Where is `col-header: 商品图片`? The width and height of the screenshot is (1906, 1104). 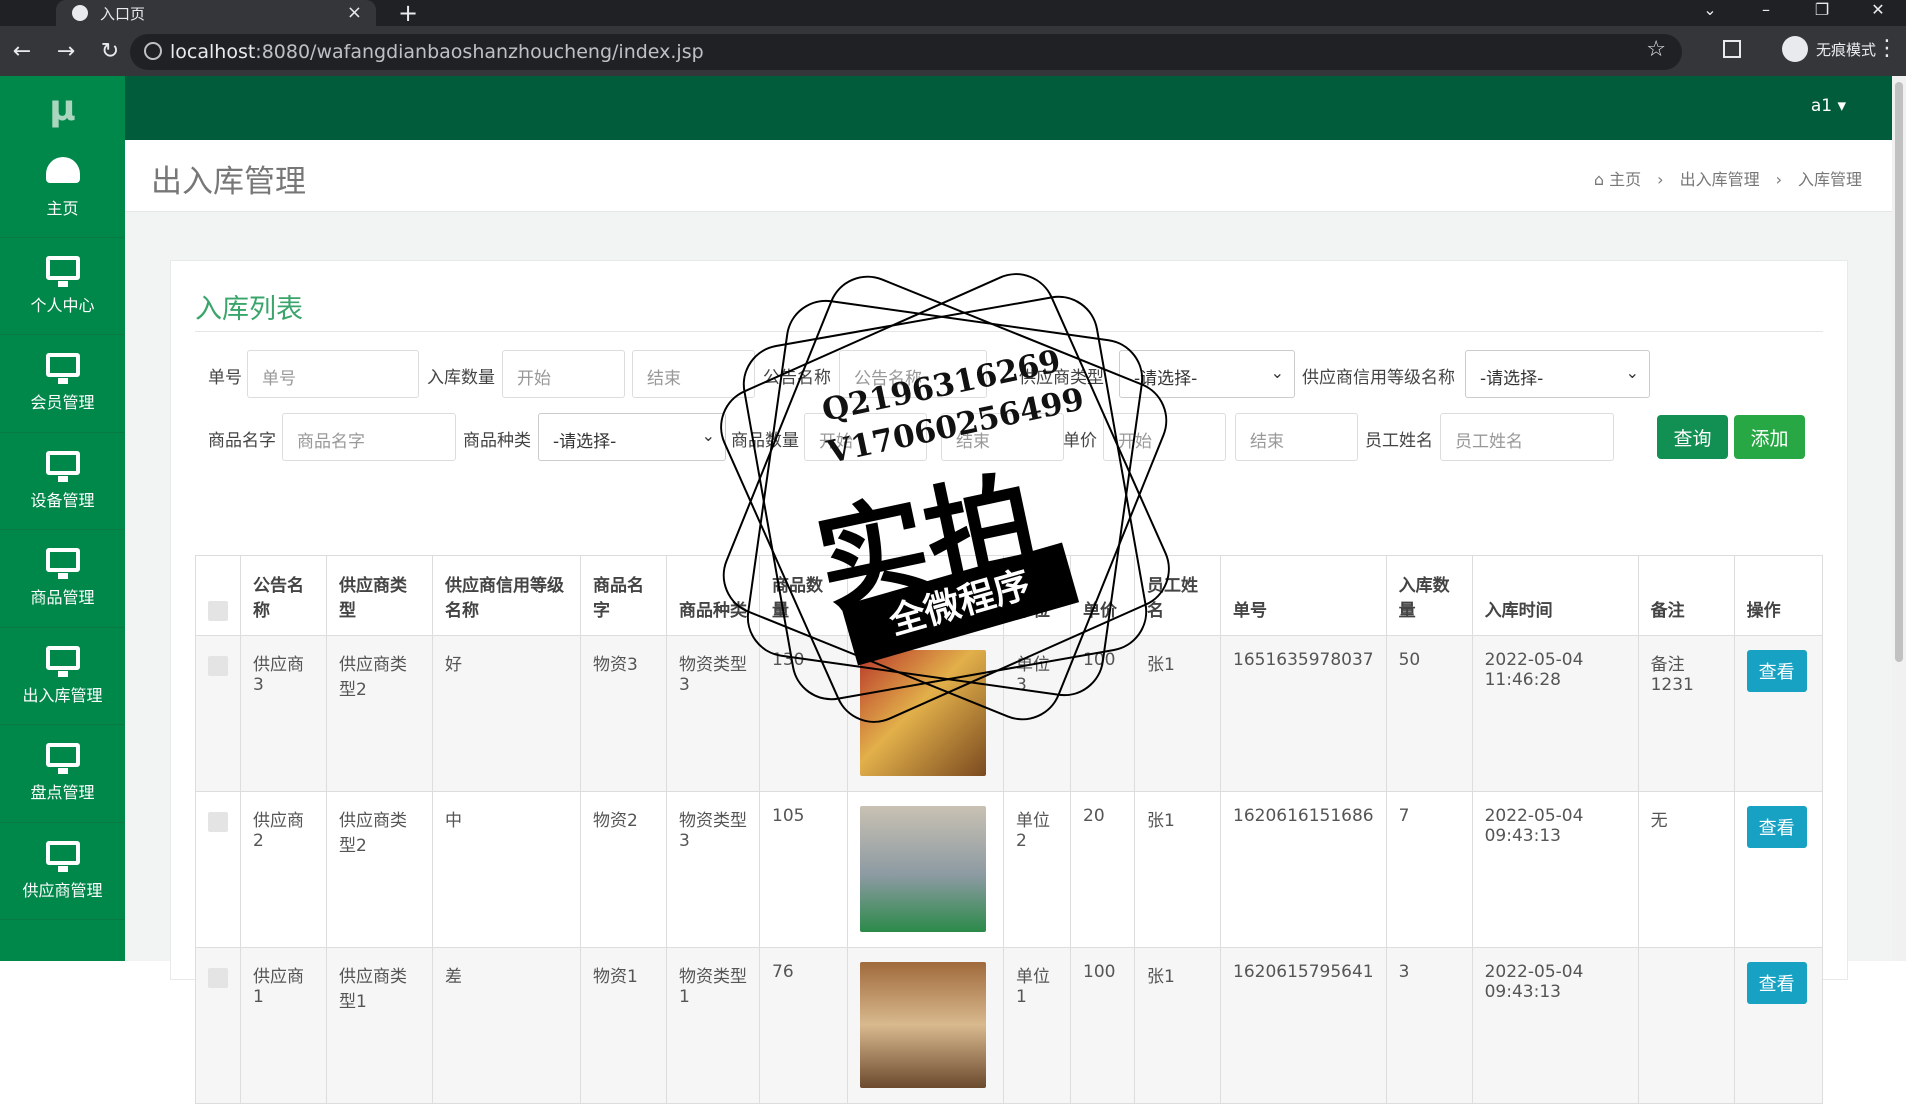 col-header: 商品图片 is located at coordinates (925, 595).